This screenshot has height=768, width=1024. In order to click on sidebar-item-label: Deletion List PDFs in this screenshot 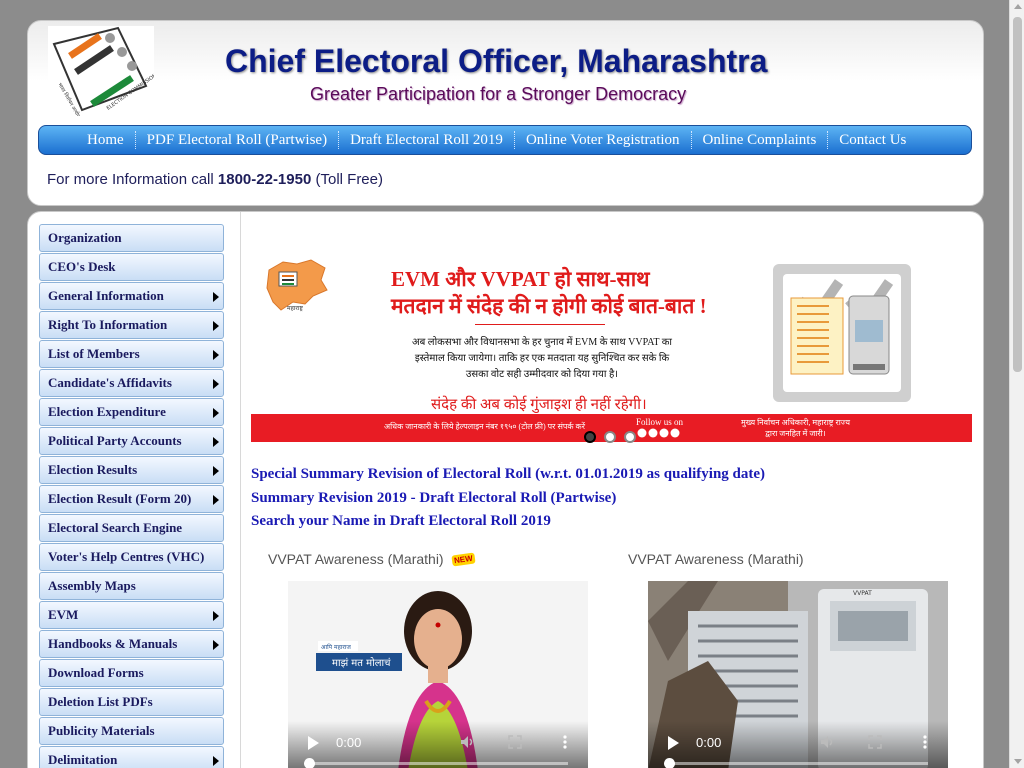, I will do `click(100, 701)`.